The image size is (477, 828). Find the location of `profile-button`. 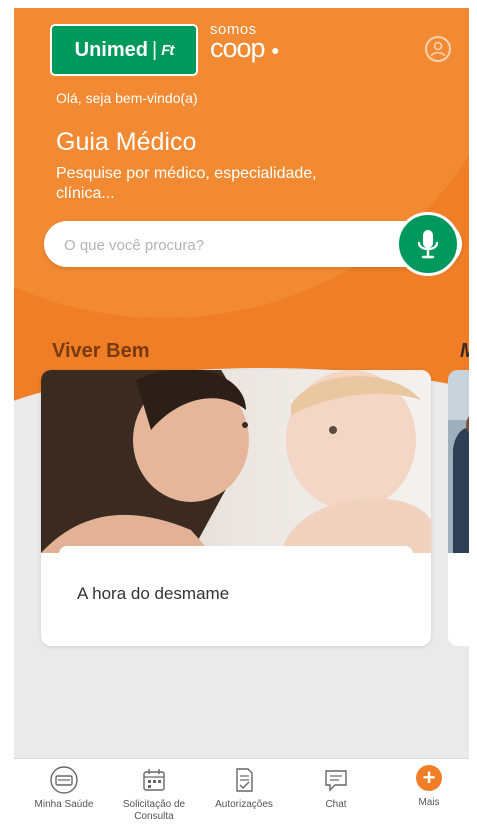

profile-button is located at coordinates (438, 49).